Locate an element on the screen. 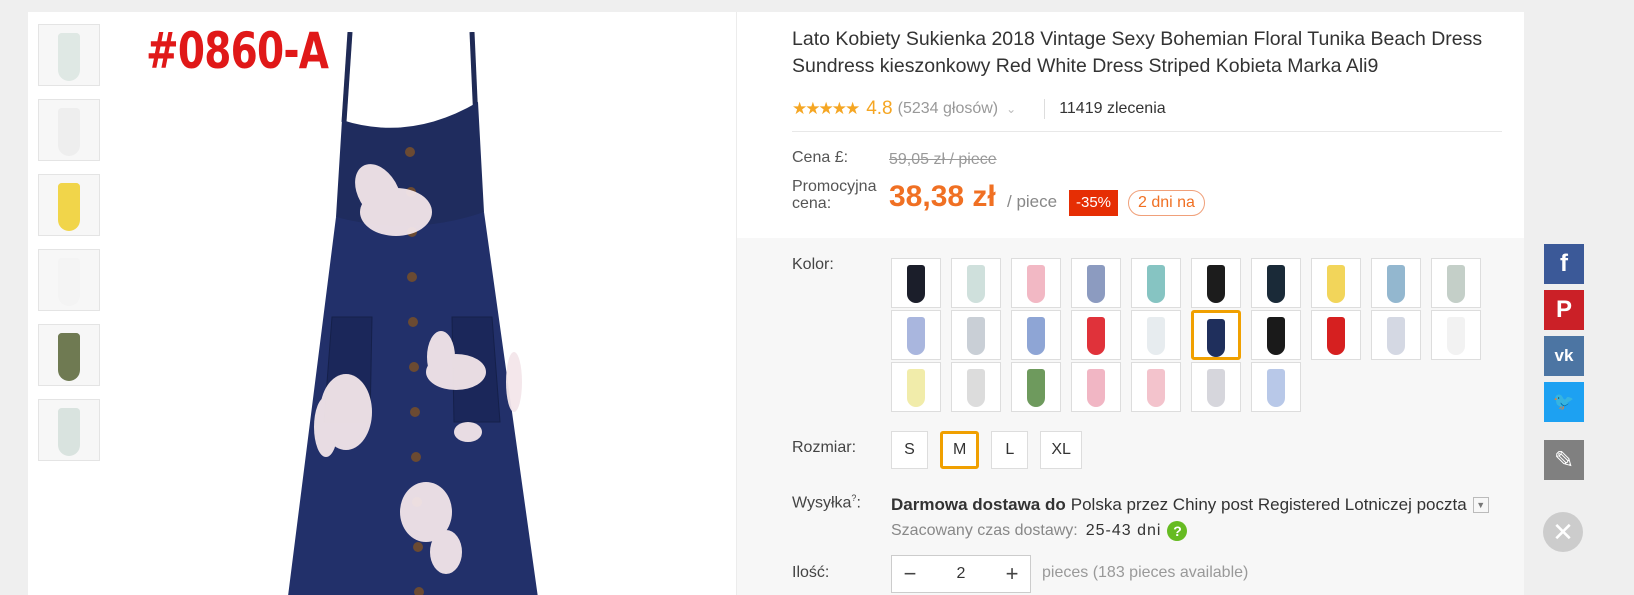 The width and height of the screenshot is (1634, 595). decrease-quantity-button: − is located at coordinates (910, 574).